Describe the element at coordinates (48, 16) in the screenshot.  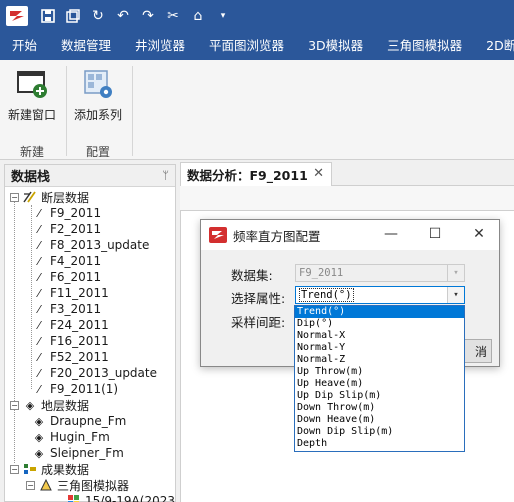
I see `save-icon` at that location.